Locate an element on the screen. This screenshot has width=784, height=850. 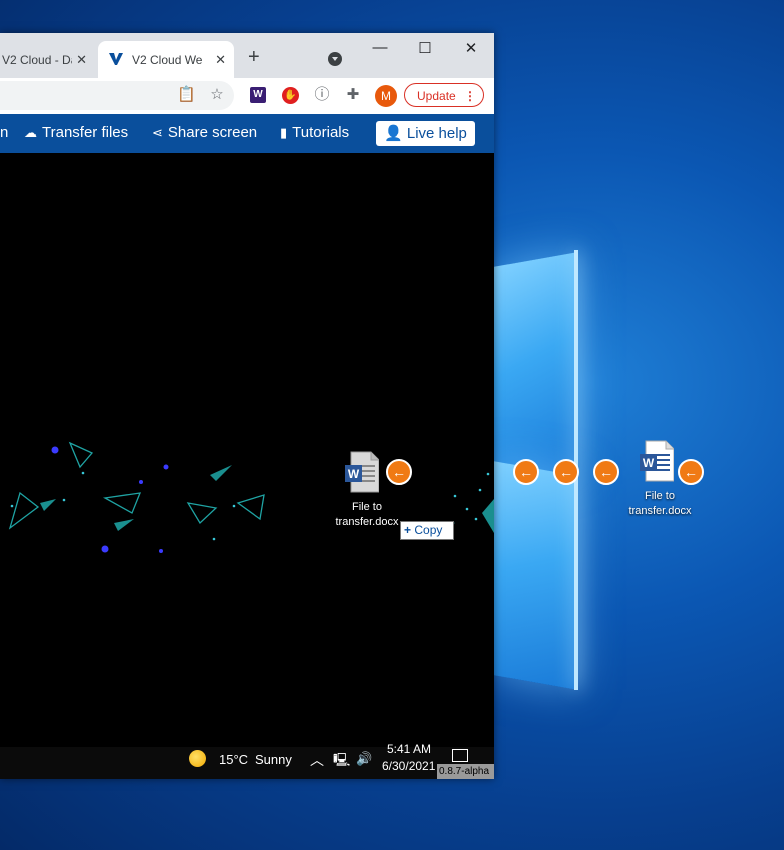
tab-label: V2 Cloud We is located at coordinates (167, 59).